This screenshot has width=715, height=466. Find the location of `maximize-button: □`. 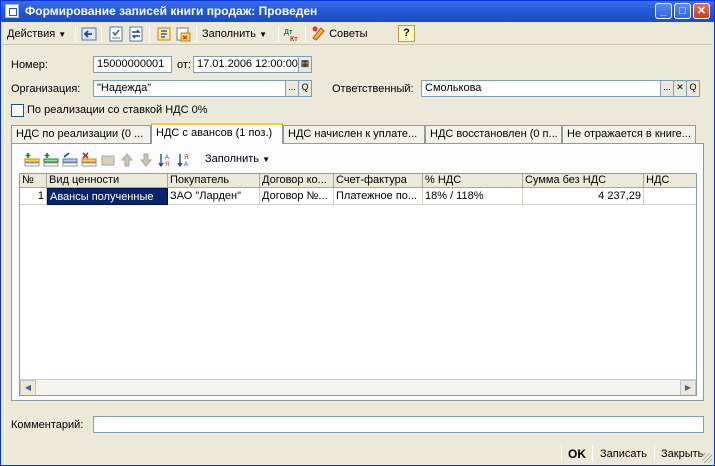

maximize-button: □ is located at coordinates (682, 11).